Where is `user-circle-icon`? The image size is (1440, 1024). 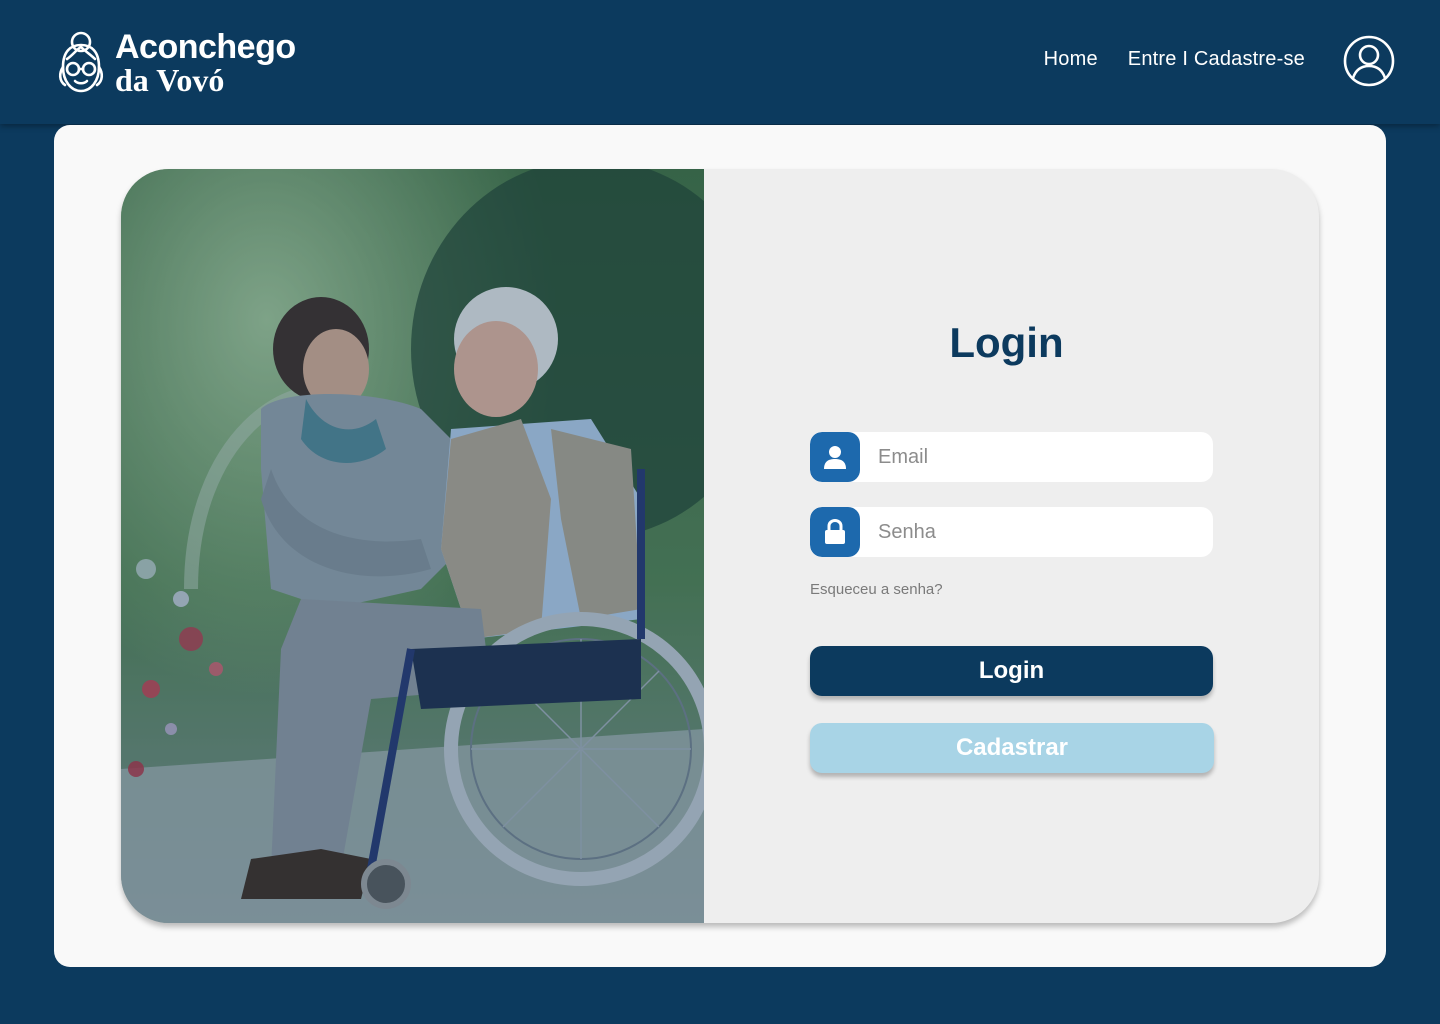
user-circle-icon is located at coordinates (1369, 61).